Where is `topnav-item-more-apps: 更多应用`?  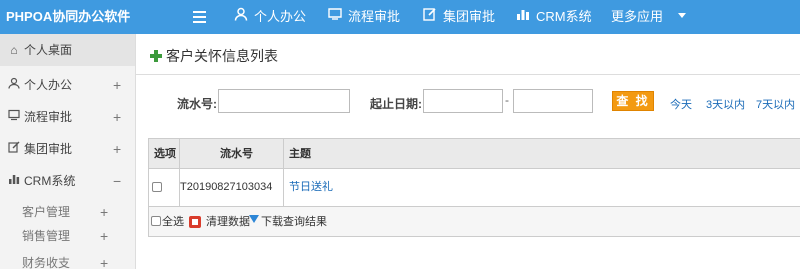
topnav-item-more-apps: 更多应用 is located at coordinates (637, 17).